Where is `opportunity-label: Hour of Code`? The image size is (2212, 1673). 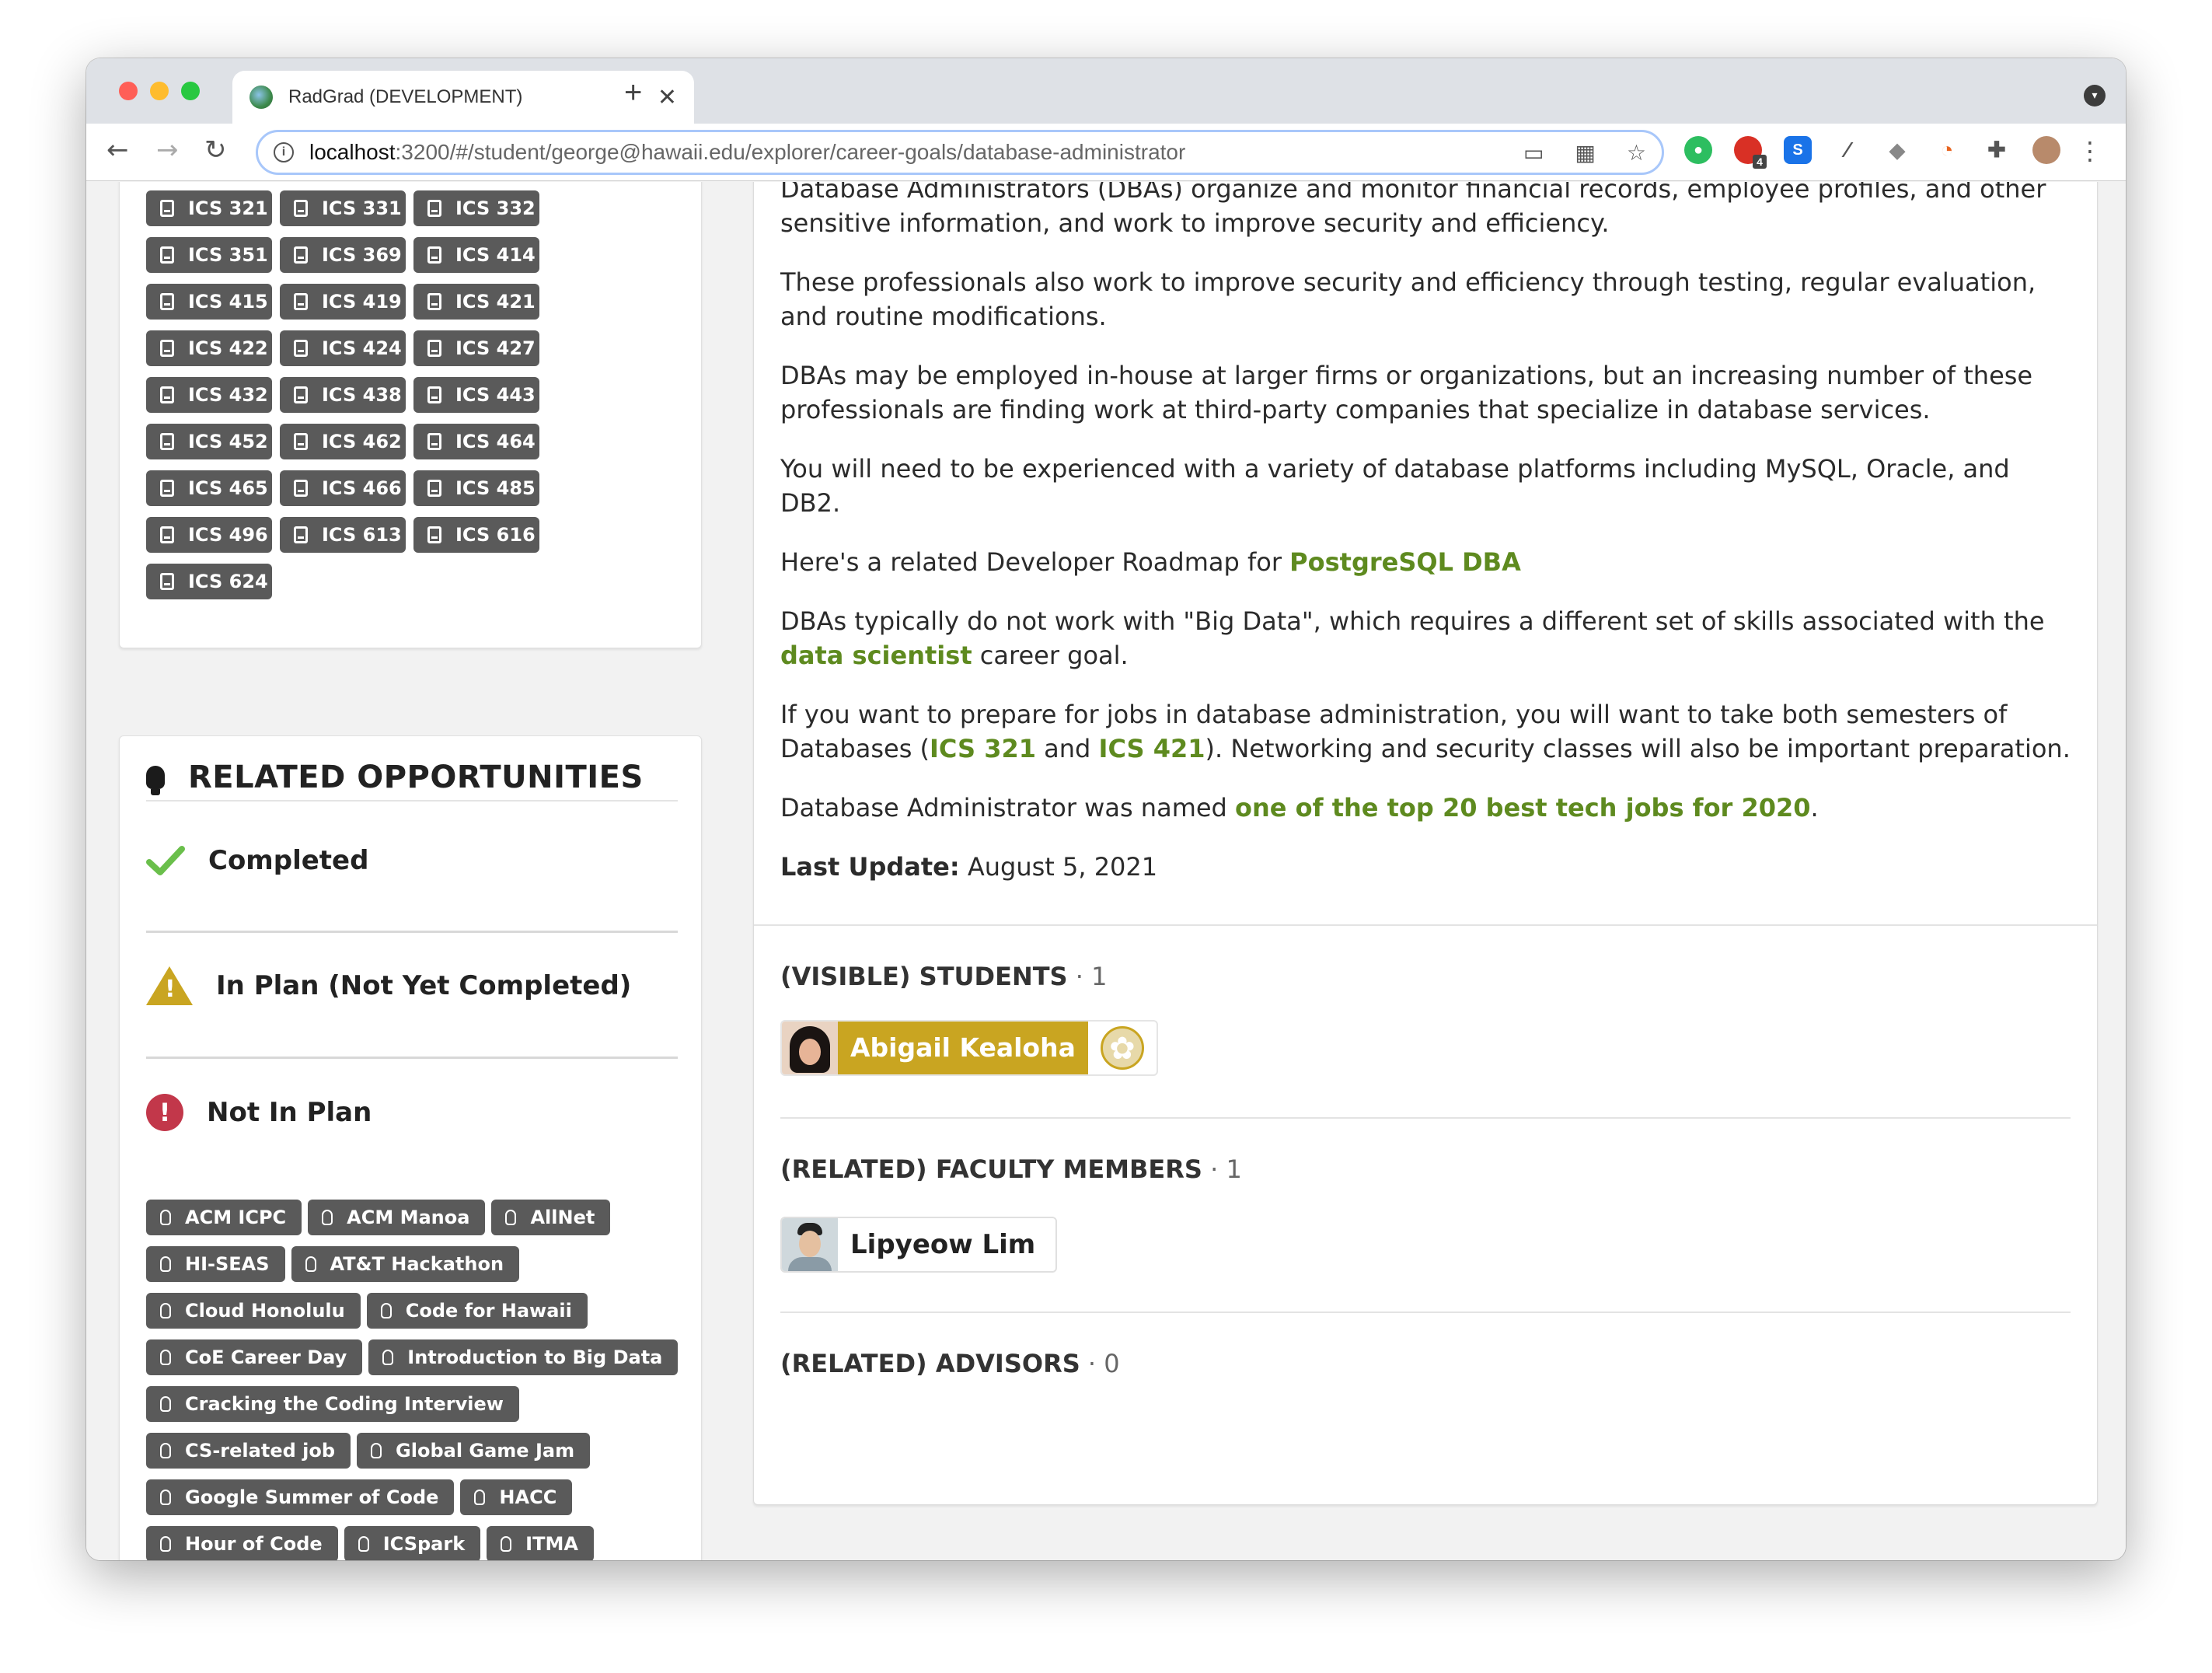 opportunity-label: Hour of Code is located at coordinates (242, 1543).